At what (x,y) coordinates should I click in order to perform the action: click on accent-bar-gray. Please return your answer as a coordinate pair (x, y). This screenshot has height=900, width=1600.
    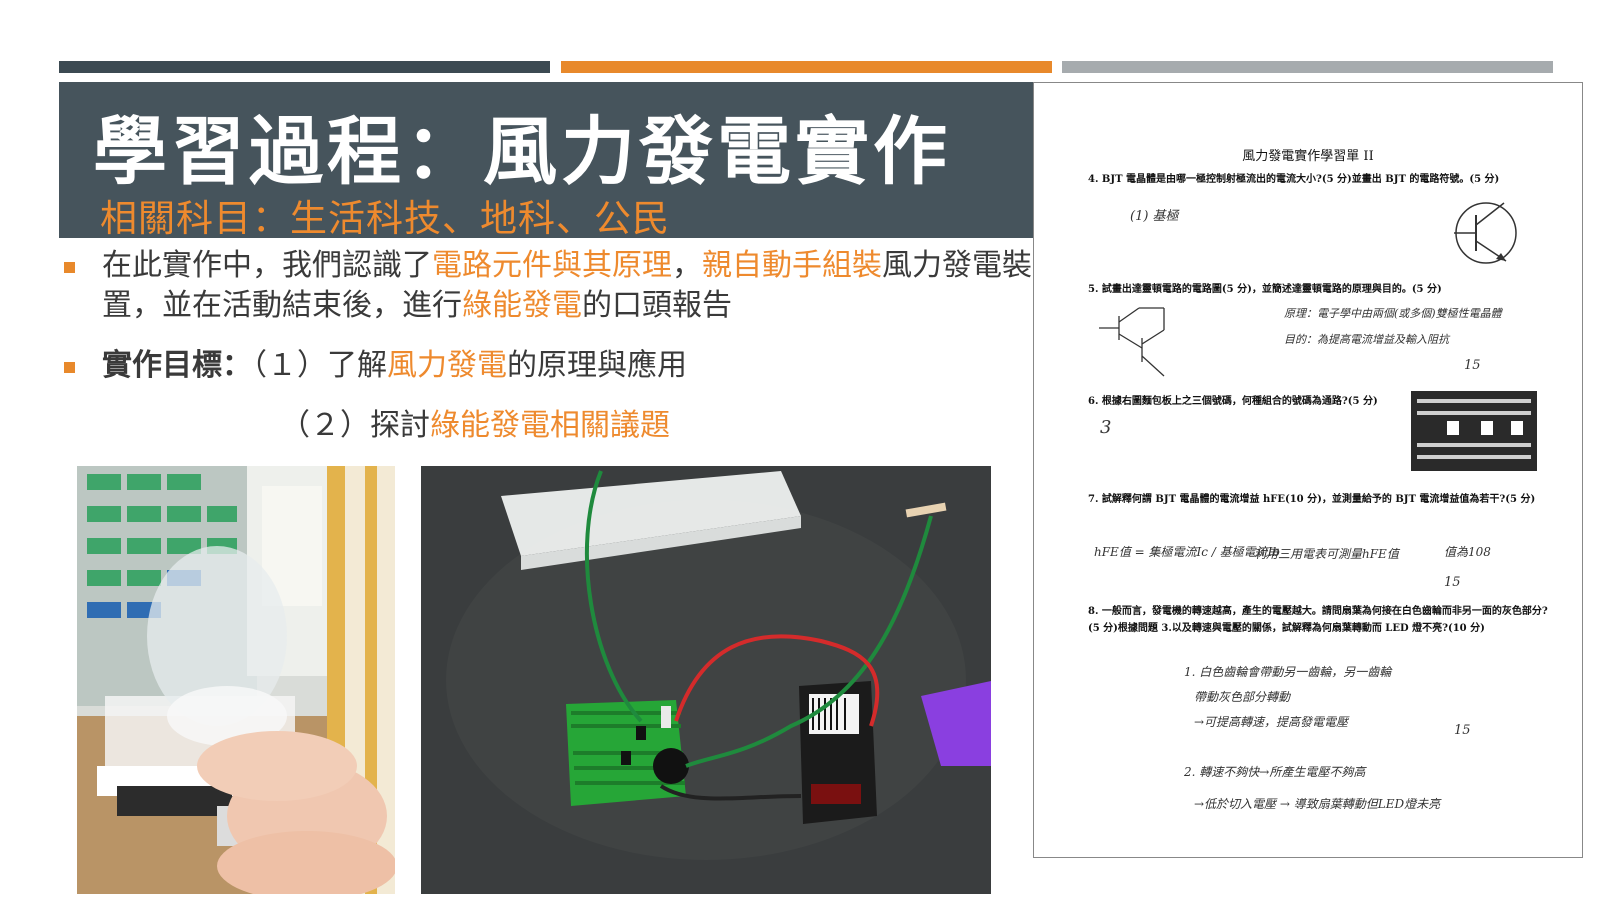
    Looking at the image, I should click on (1307, 67).